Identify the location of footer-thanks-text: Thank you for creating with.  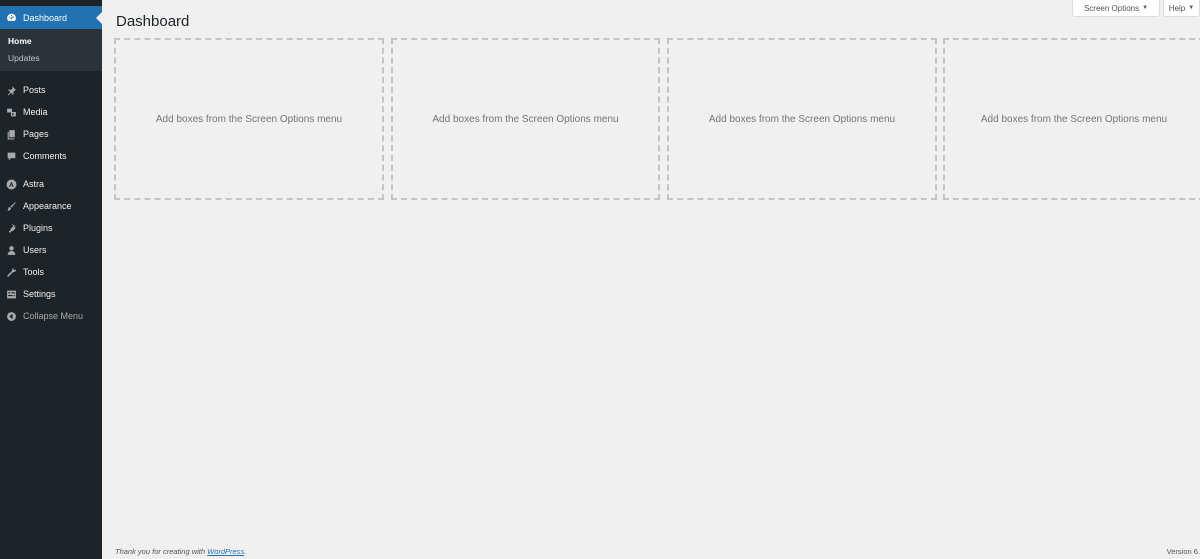
(160, 551).